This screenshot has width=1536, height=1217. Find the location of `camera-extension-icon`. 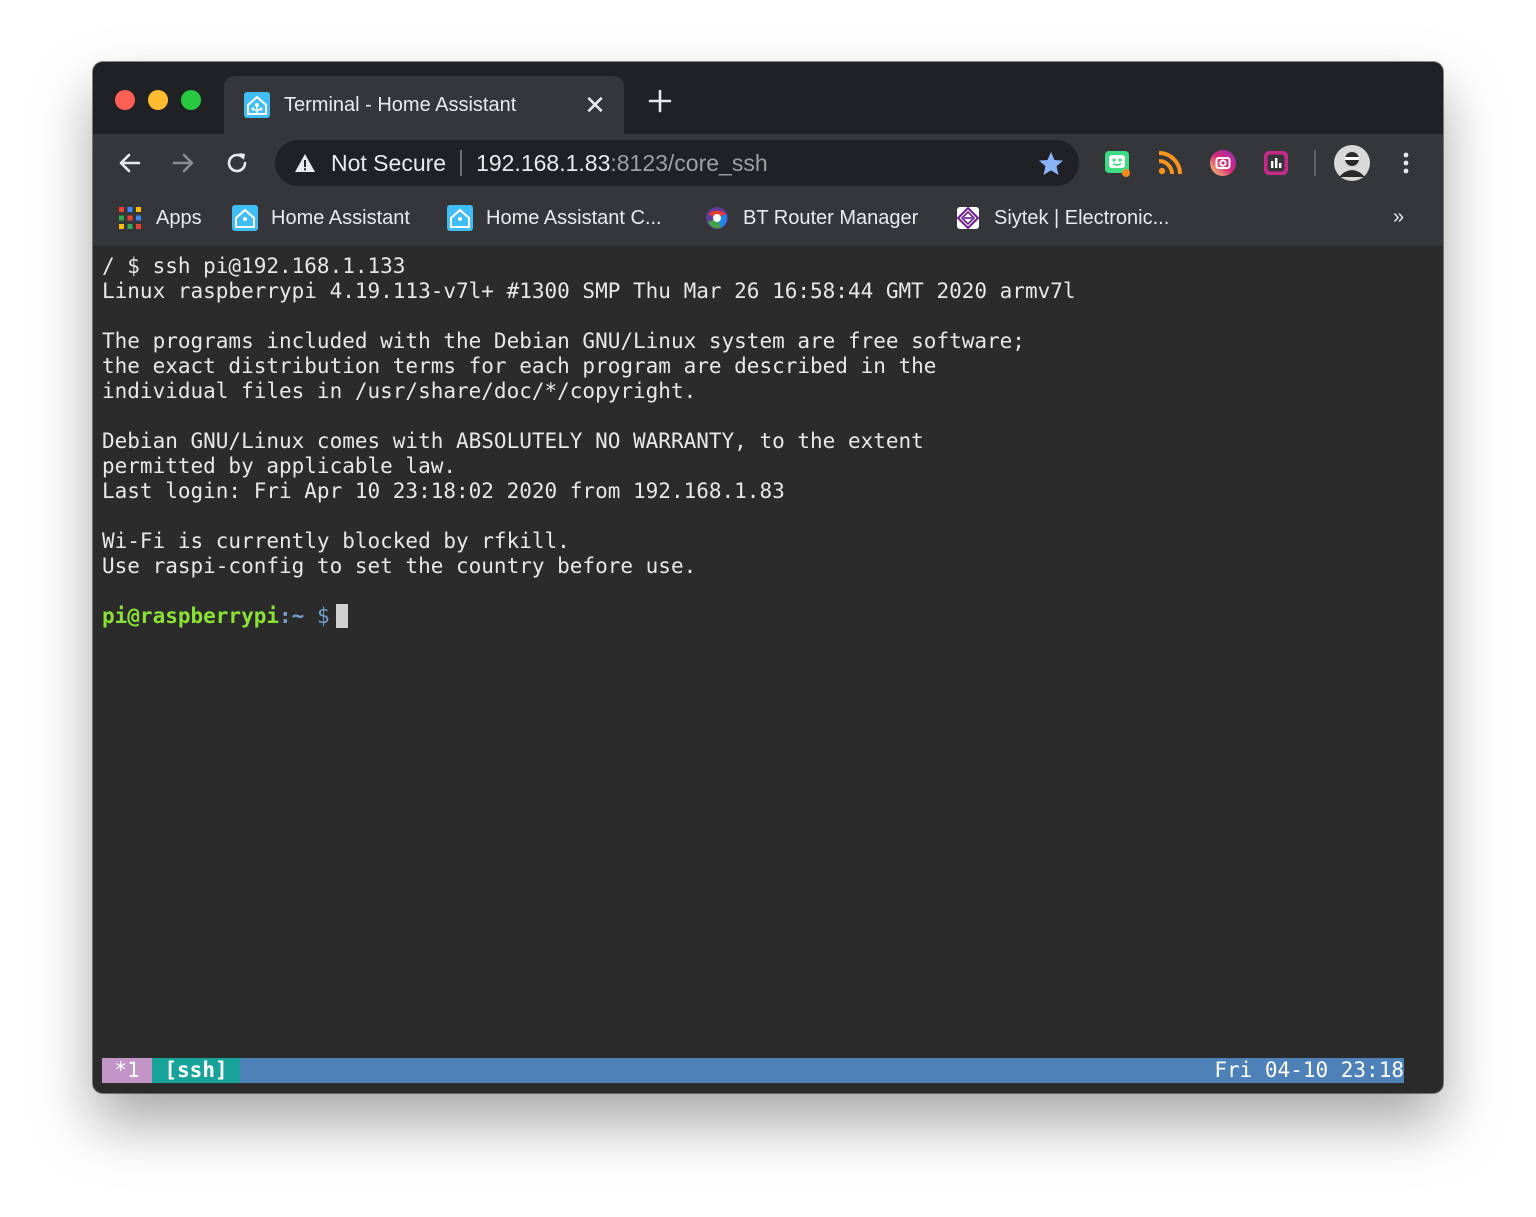

camera-extension-icon is located at coordinates (1223, 163).